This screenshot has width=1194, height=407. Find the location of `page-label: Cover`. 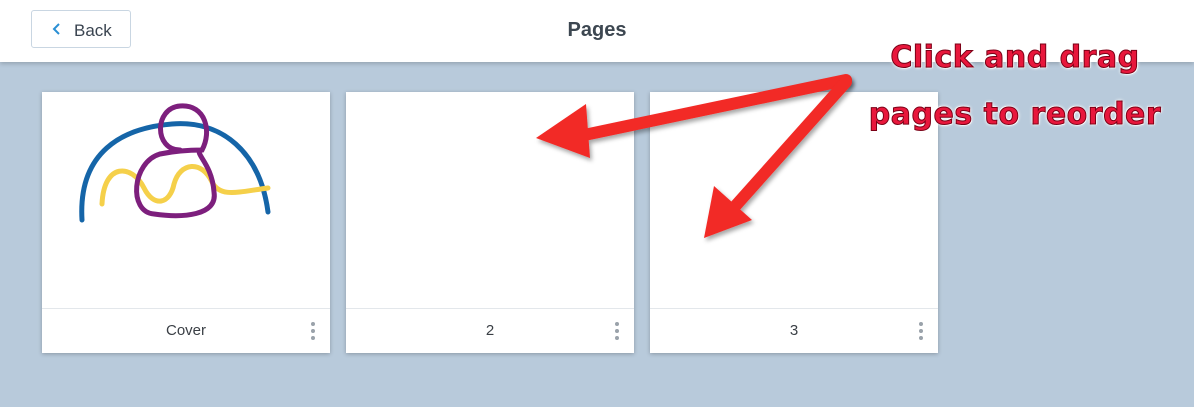

page-label: Cover is located at coordinates (185, 330).